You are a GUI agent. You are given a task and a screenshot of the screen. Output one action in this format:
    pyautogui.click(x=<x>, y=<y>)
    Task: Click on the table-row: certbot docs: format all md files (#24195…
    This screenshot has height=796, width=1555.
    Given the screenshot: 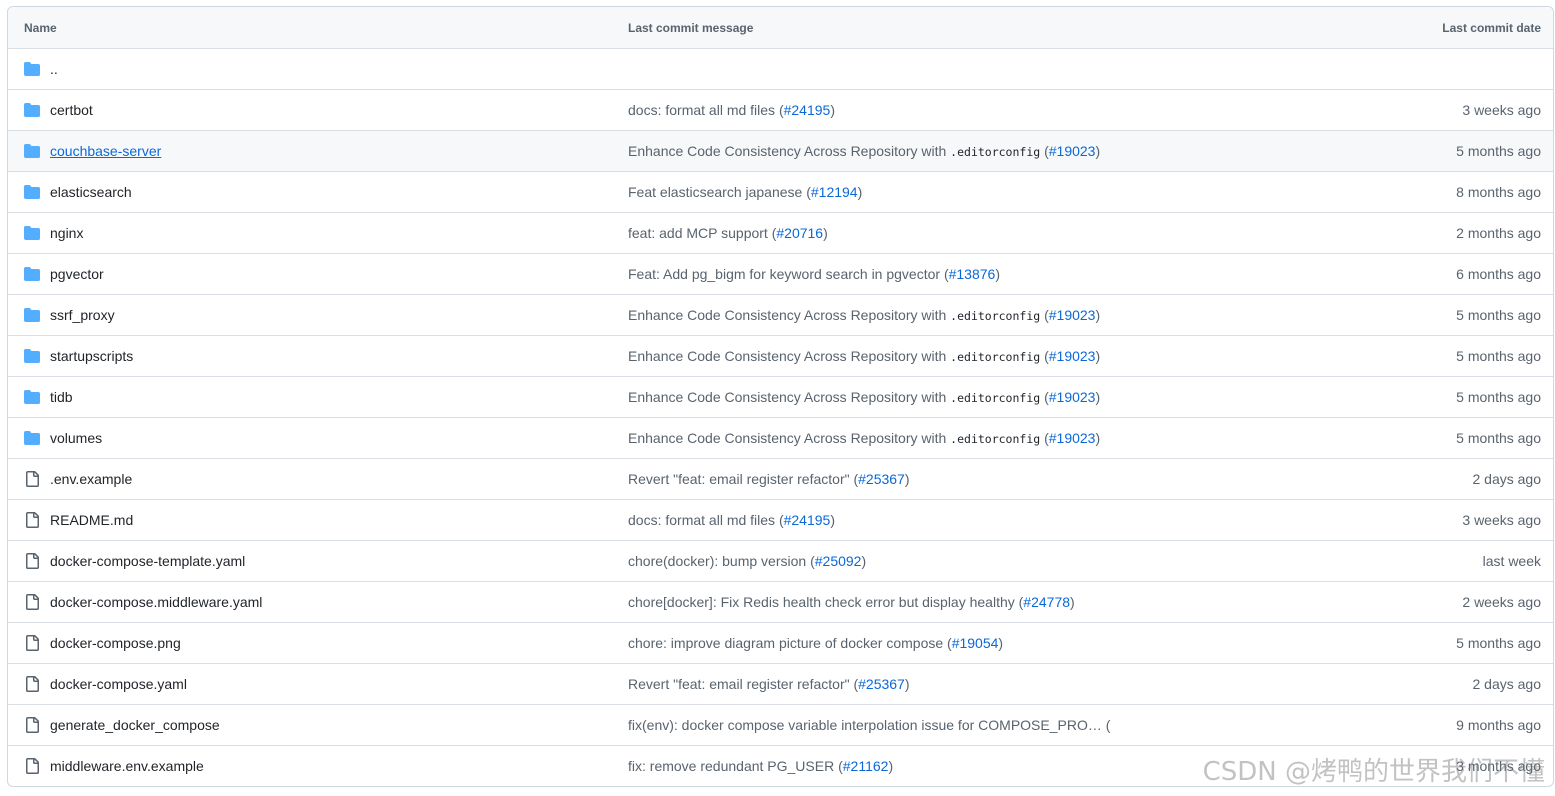 What is the action you would take?
    pyautogui.click(x=780, y=109)
    